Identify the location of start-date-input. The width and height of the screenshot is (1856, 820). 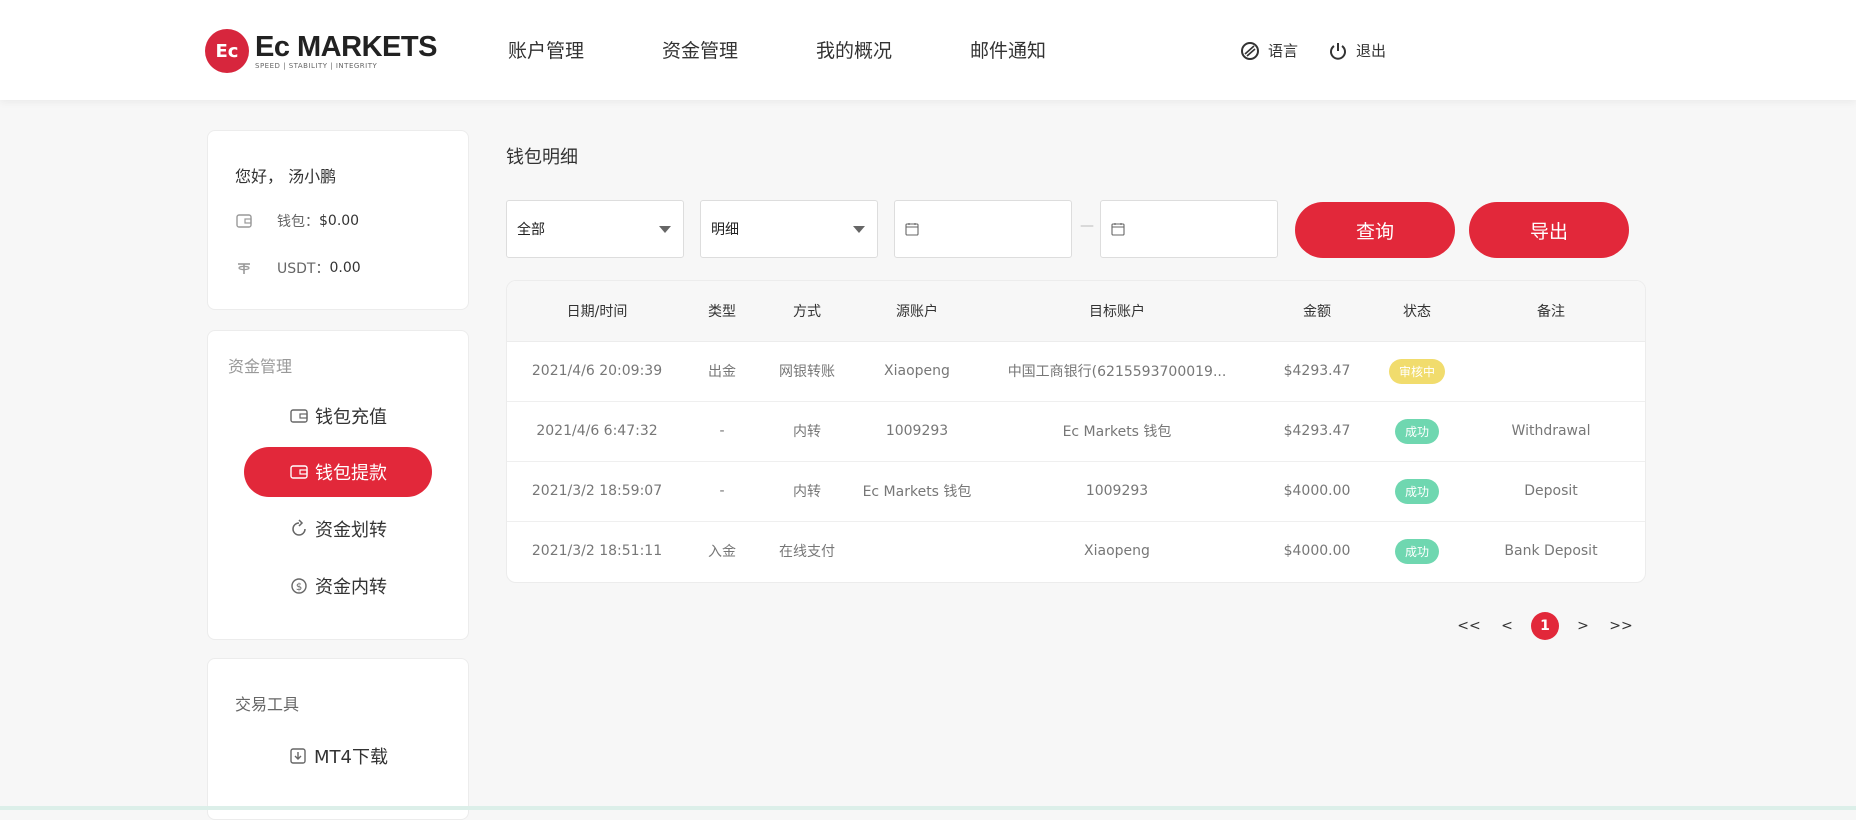
(983, 229).